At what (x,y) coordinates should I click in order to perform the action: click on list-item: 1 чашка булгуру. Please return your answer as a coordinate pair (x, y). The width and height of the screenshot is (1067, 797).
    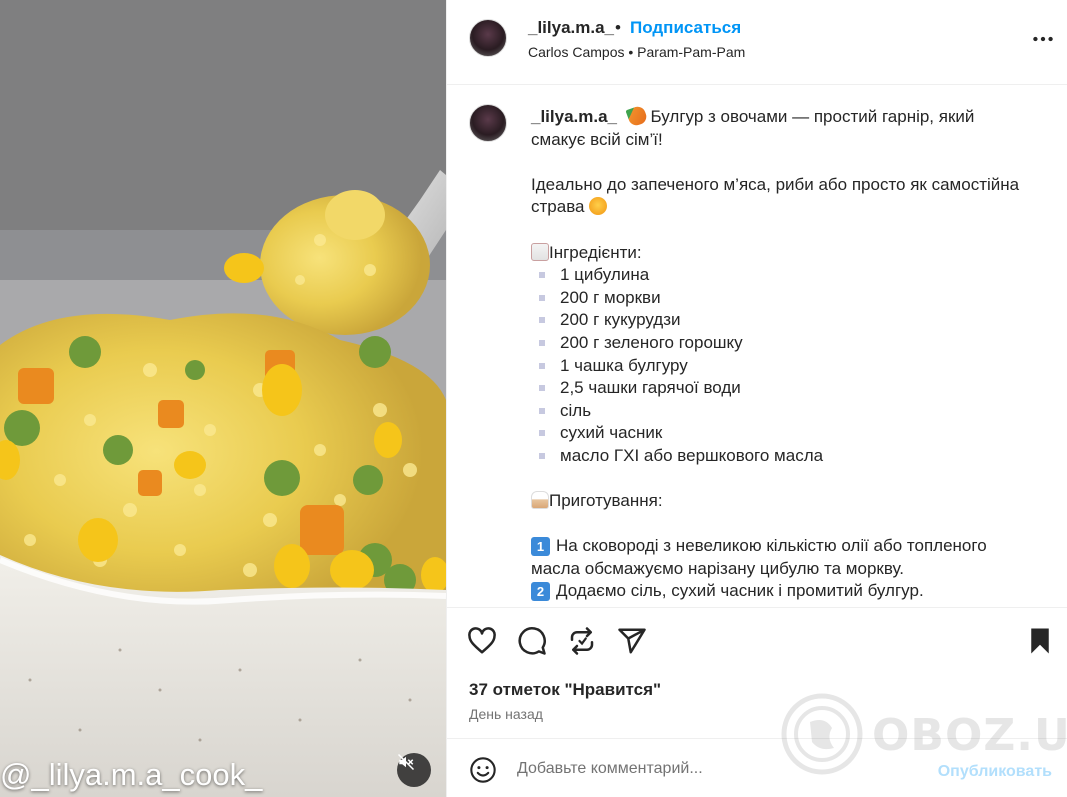
    Looking at the image, I should click on (781, 366).